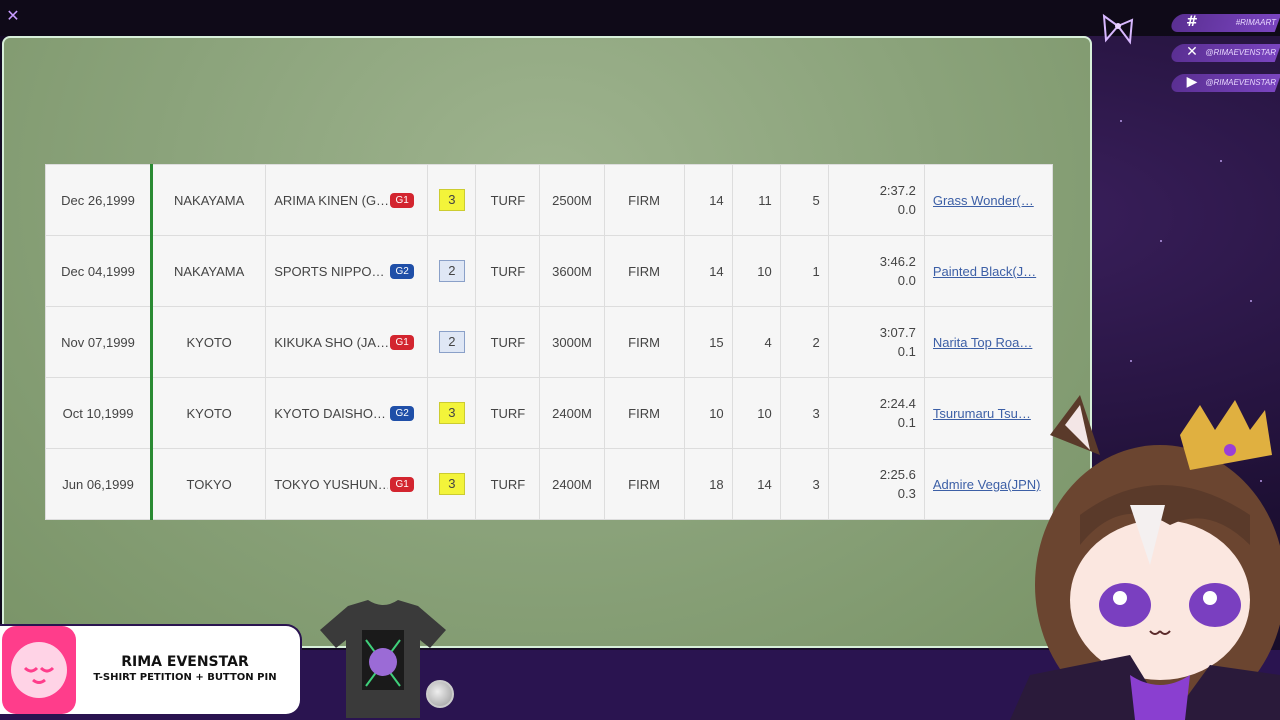 Image resolution: width=1280 pixels, height=720 pixels. I want to click on gate-number: 4, so click(756, 342).